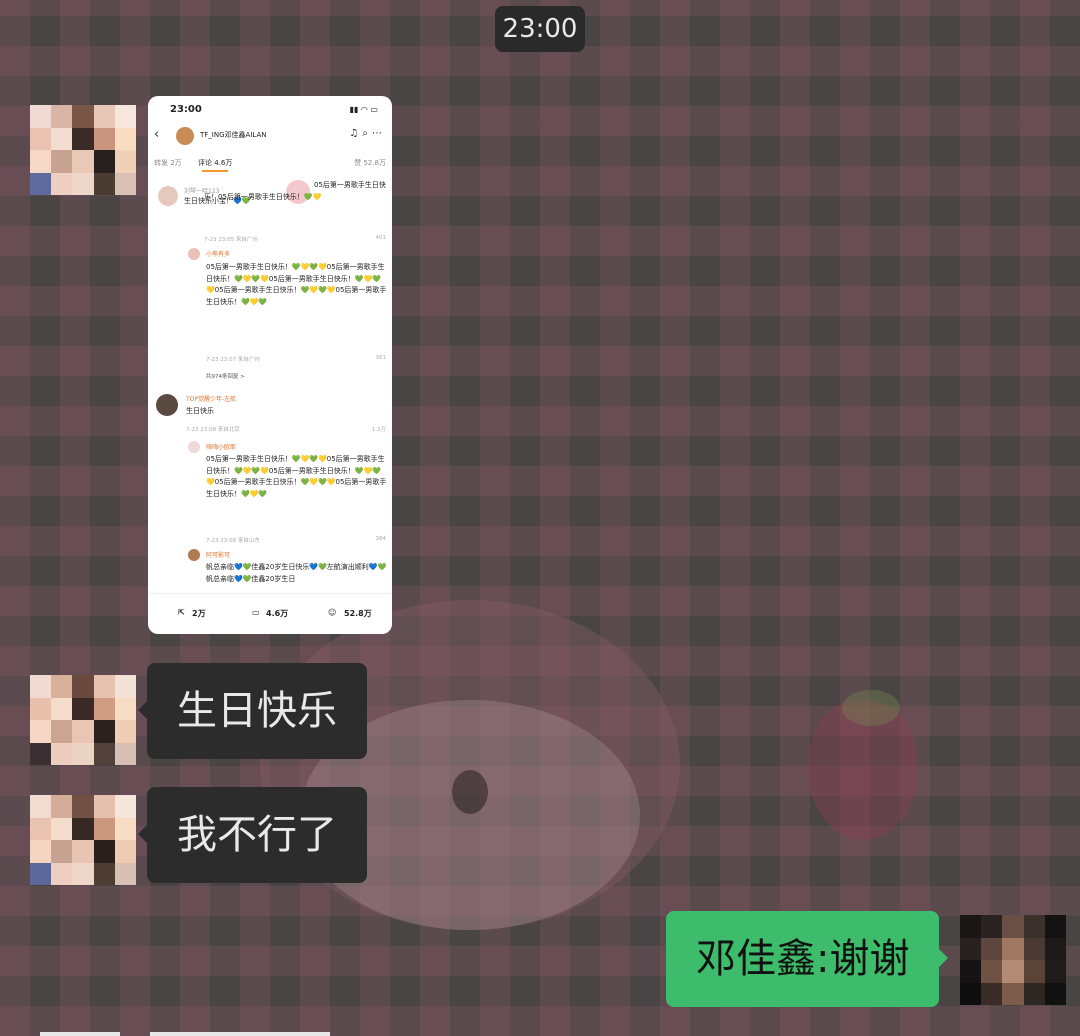 Image resolution: width=1080 pixels, height=1036 pixels. I want to click on tab-reposts: 转发 2万, so click(168, 163).